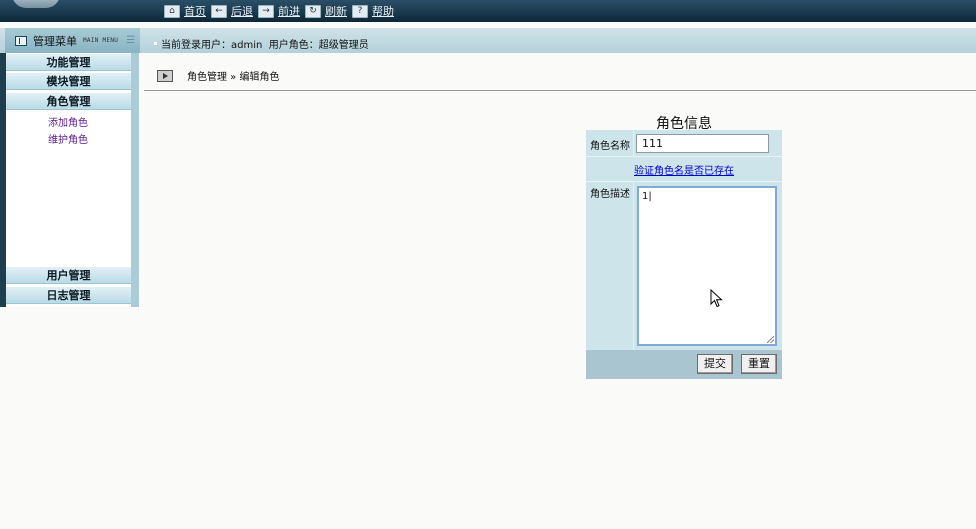 Image resolution: width=976 pixels, height=529 pixels. What do you see at coordinates (383, 11) in the screenshot?
I see `nav-help-link: 帮助` at bounding box center [383, 11].